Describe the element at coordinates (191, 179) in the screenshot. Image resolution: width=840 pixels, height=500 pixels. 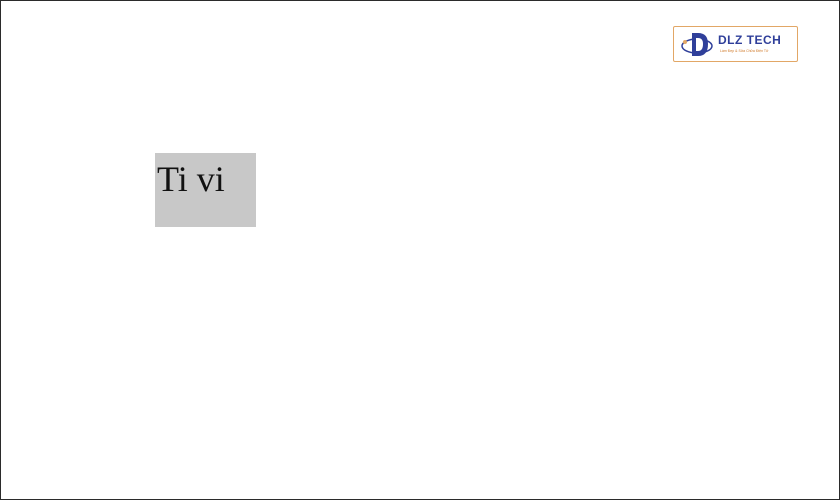
I see `cell-text: Ti vi` at that location.